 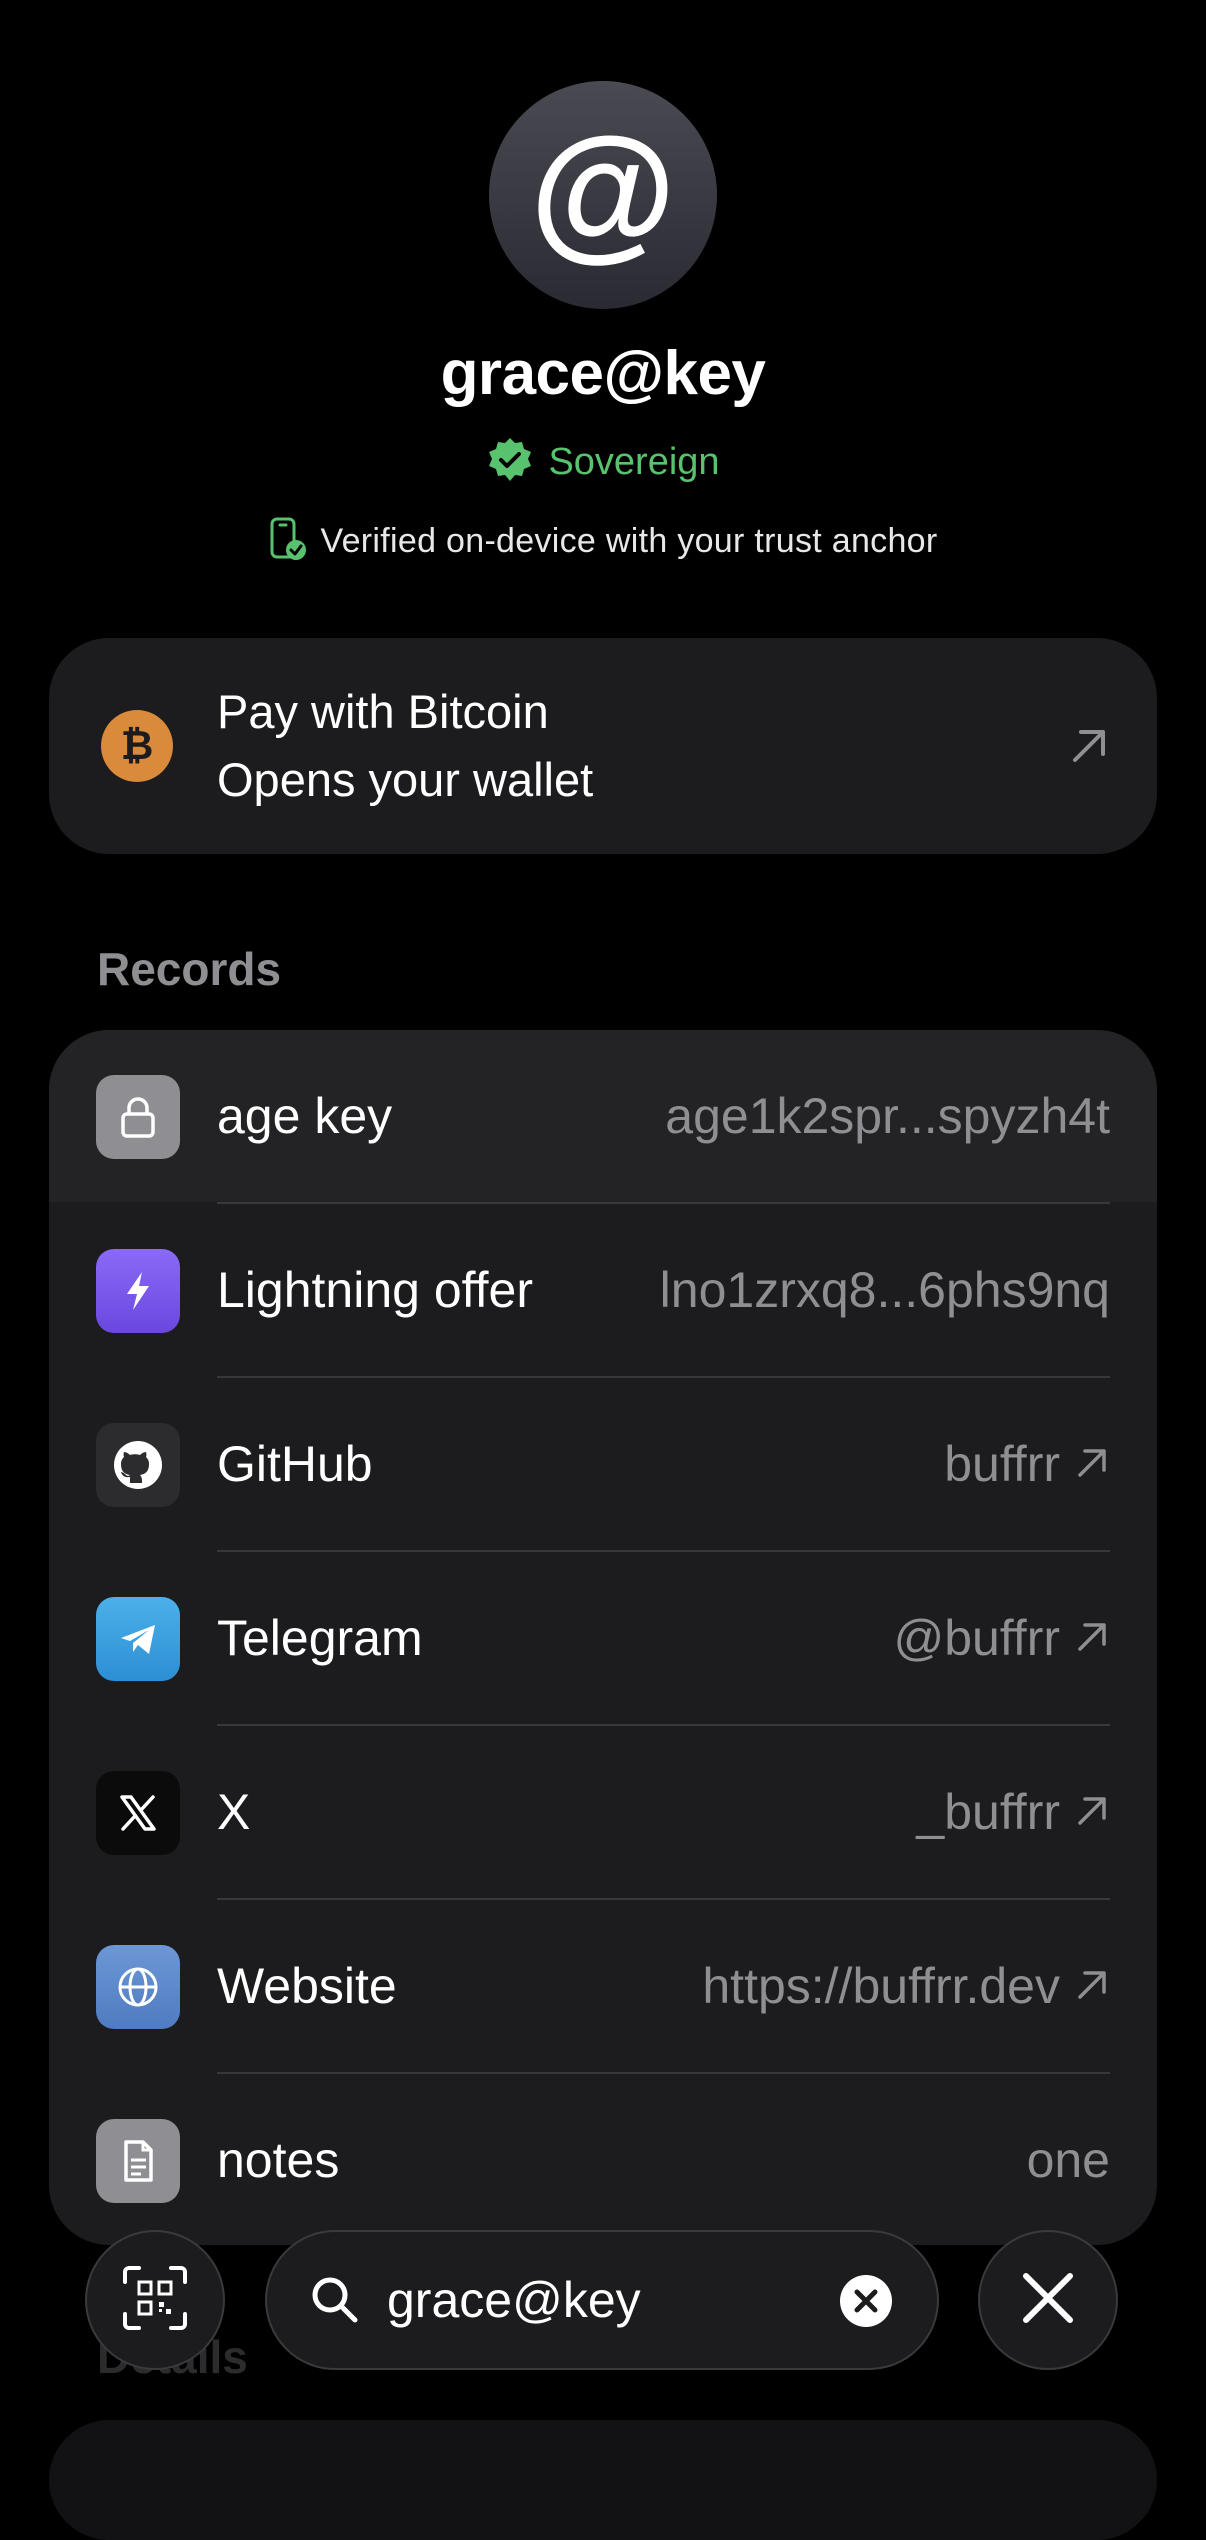 I want to click on record-value: buffrr, so click(x=1002, y=1464).